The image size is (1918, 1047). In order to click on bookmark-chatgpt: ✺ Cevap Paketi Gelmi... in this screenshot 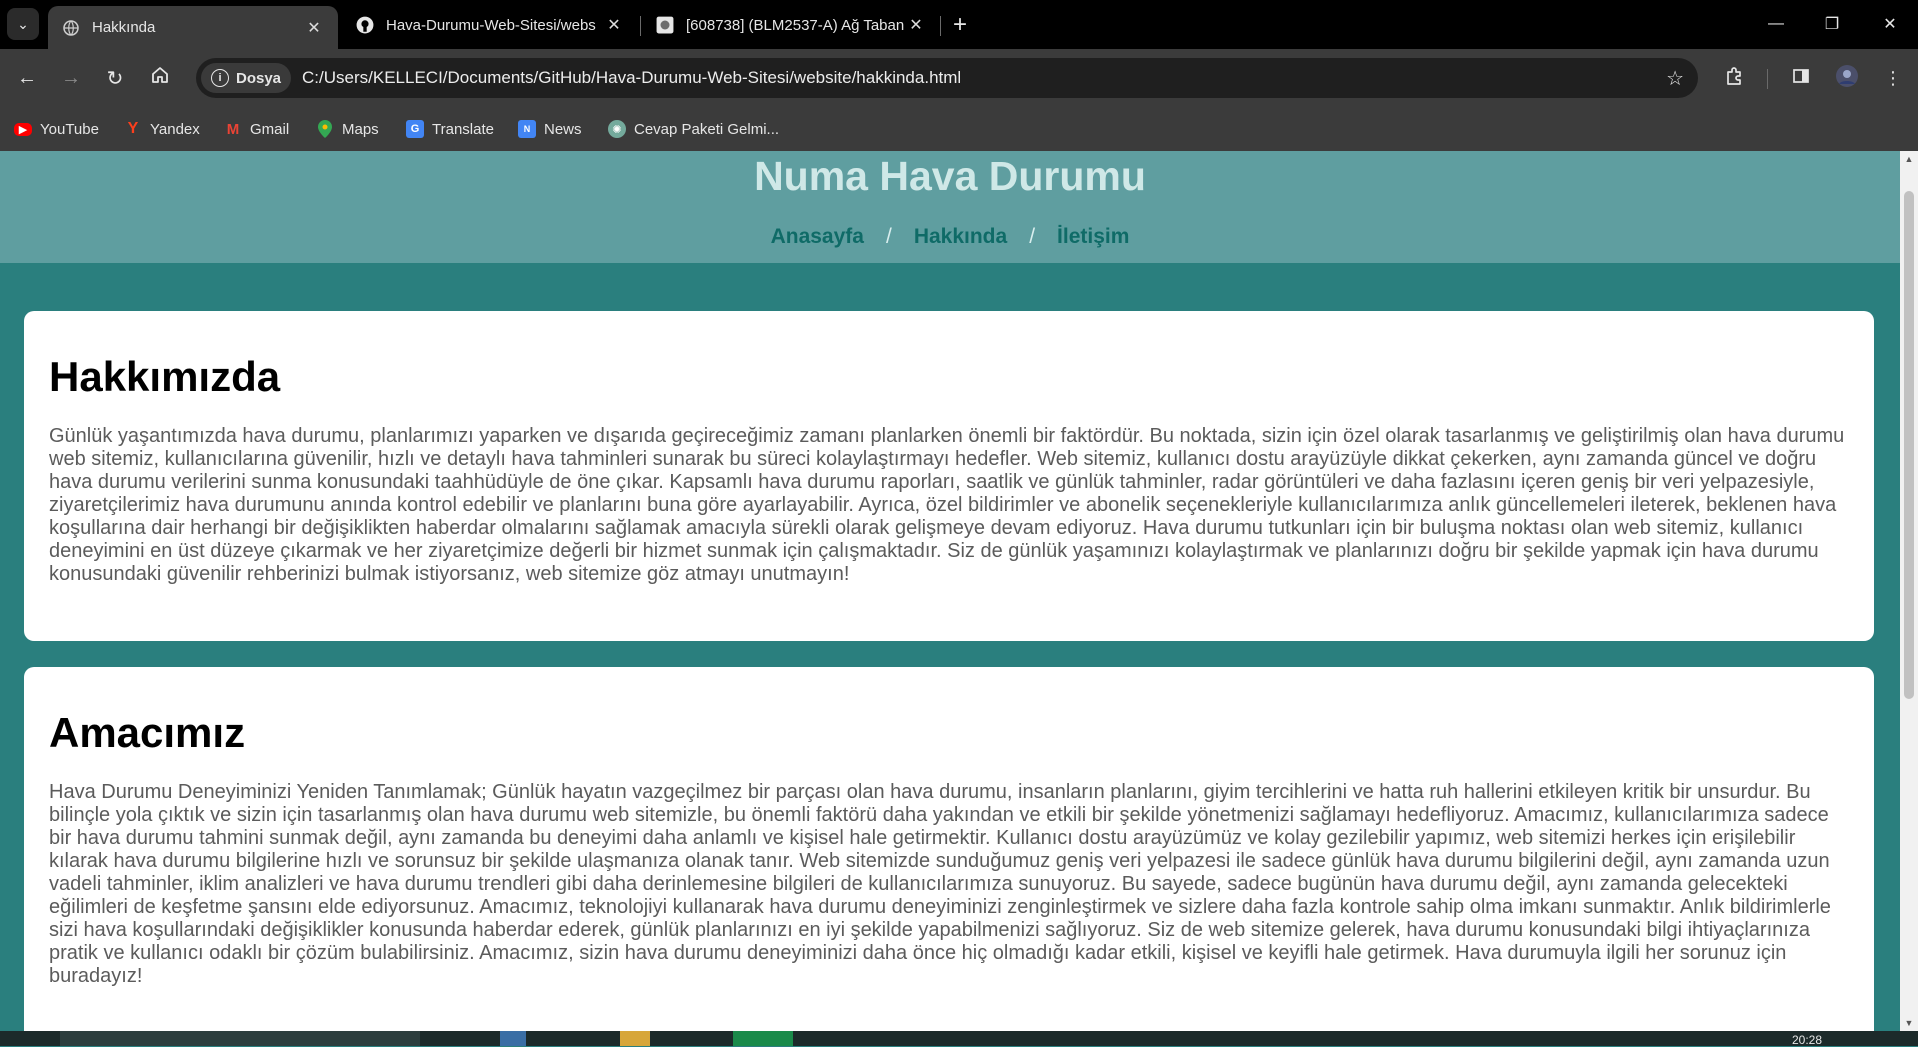, I will do `click(693, 129)`.